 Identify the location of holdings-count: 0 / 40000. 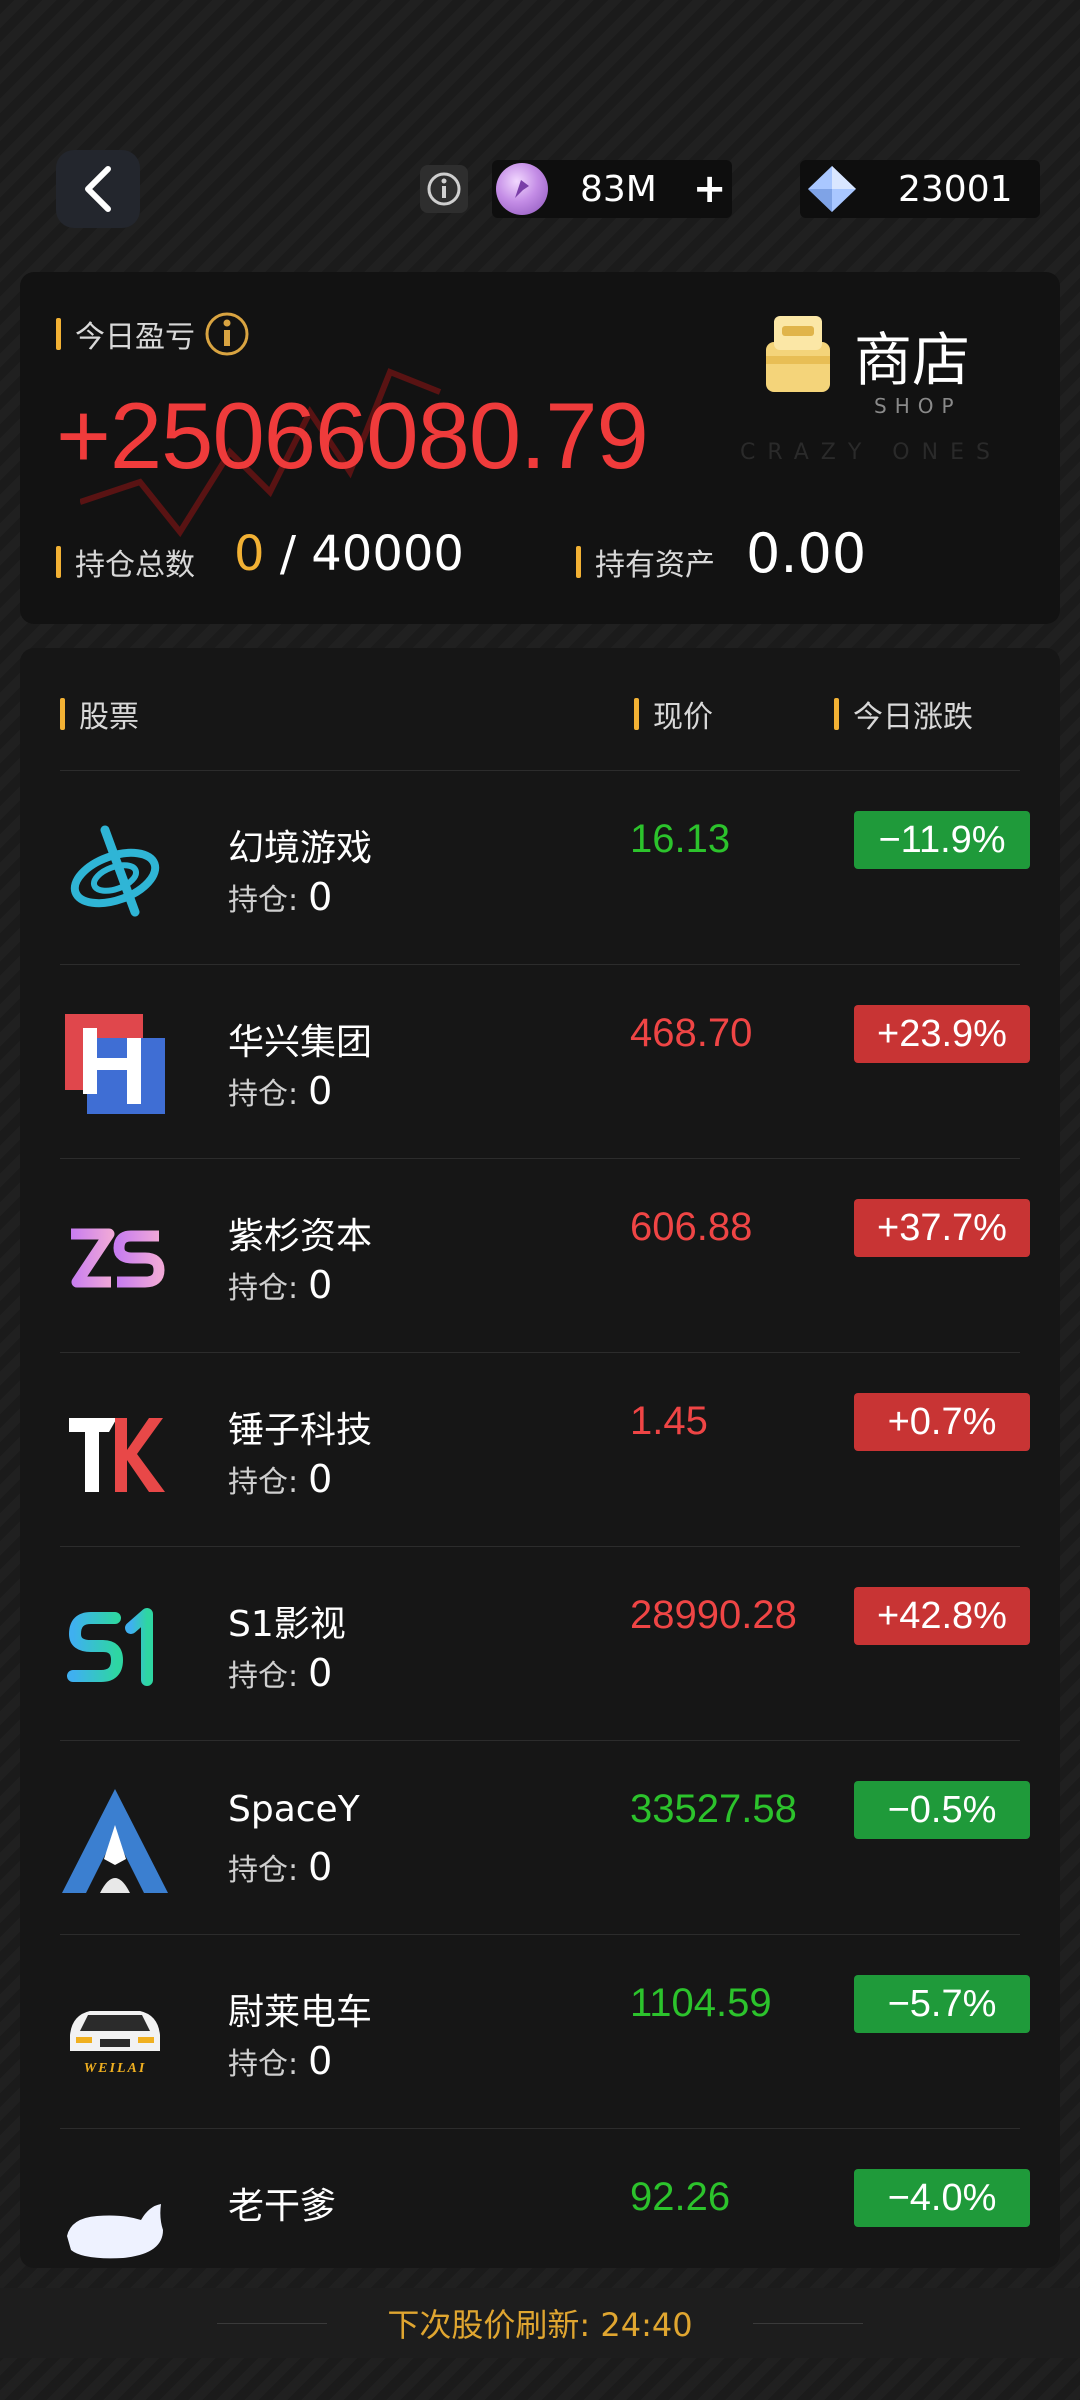
(349, 554).